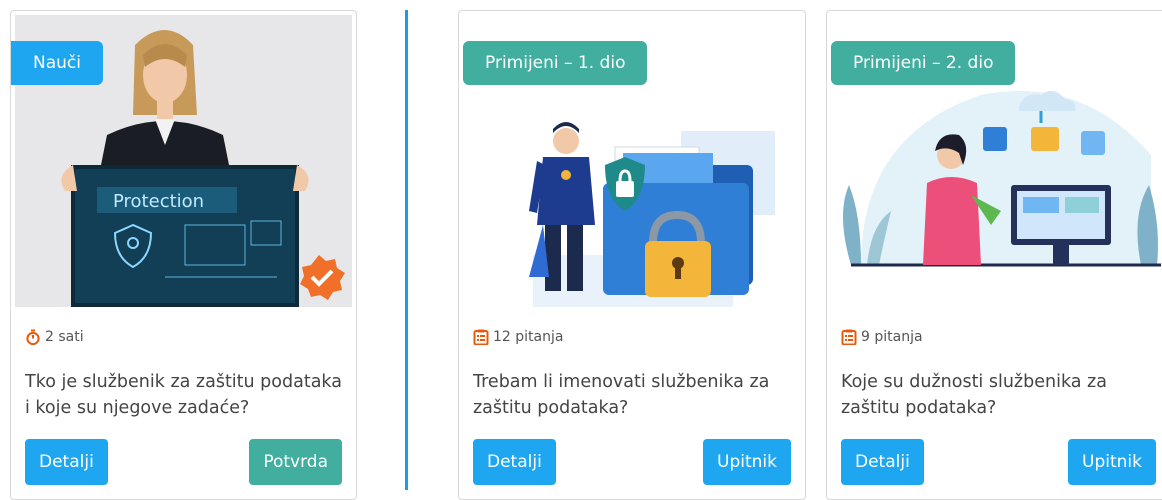 The image size is (1162, 500). Describe the element at coordinates (295, 462) in the screenshot. I see `confirm-button: Potvrda` at that location.